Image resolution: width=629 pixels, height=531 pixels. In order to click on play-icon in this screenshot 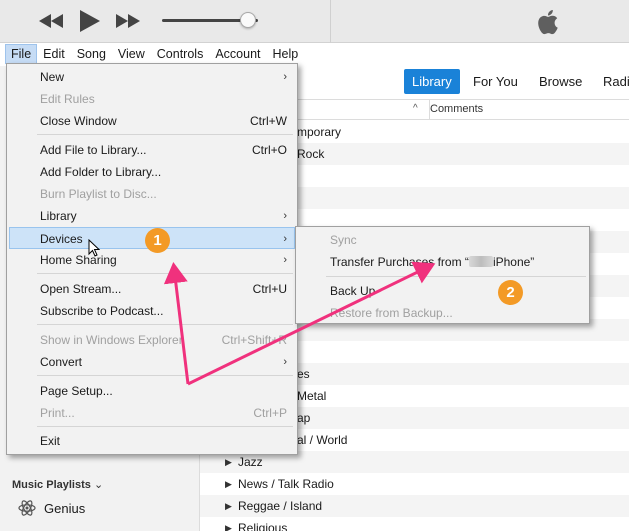, I will do `click(90, 21)`.